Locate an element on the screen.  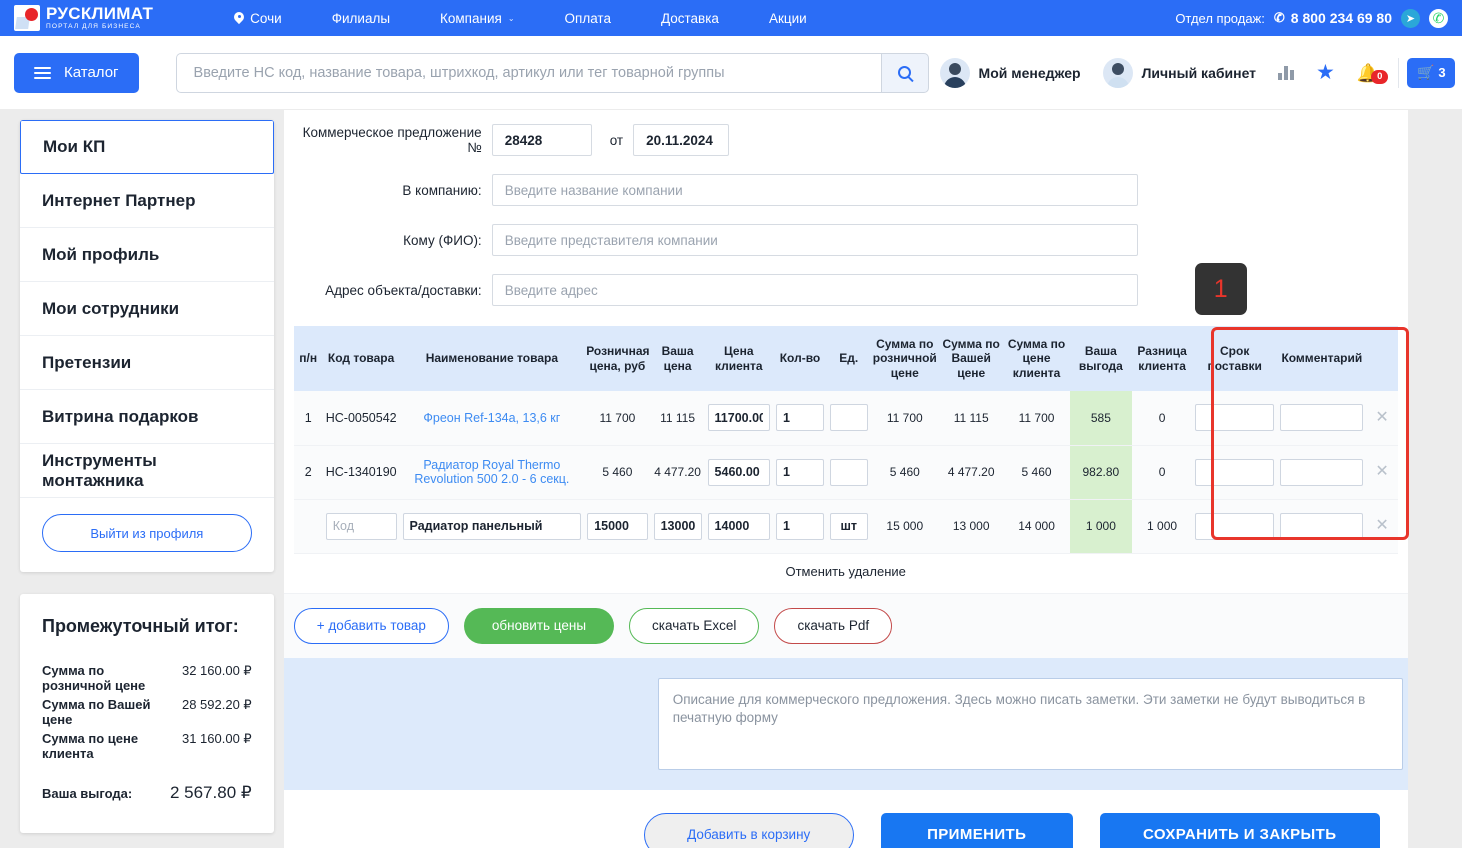
nav-item-branches: Филиалы is located at coordinates (361, 18).